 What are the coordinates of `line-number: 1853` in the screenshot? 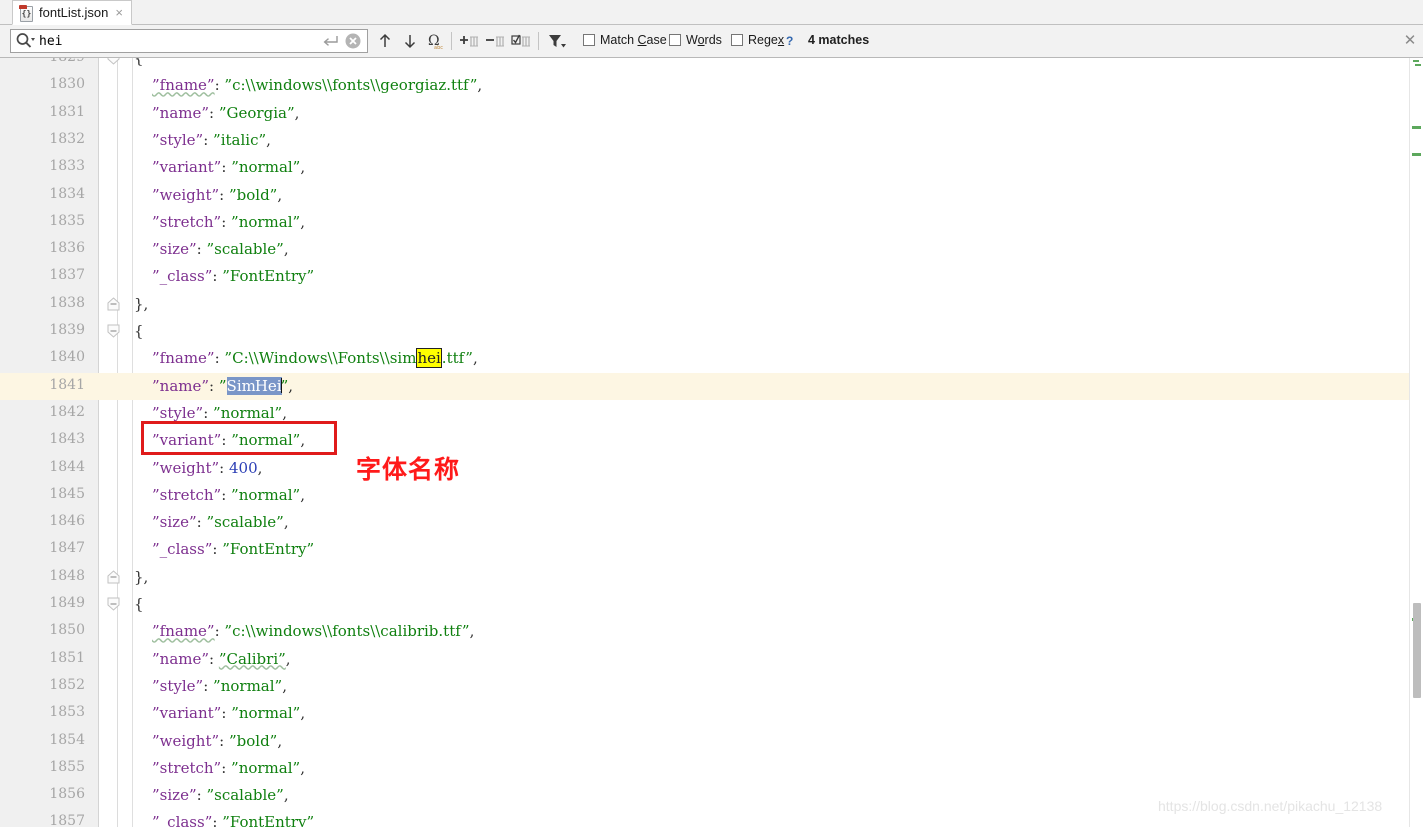 It's located at (67, 712).